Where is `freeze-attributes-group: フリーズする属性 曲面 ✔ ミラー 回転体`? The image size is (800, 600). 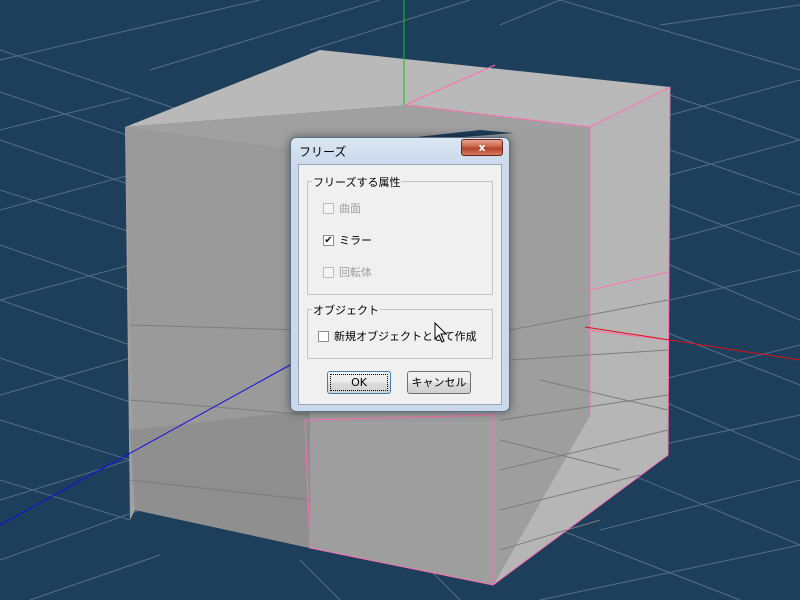
freeze-attributes-group: フリーズする属性 曲面 ✔ ミラー 回転体 is located at coordinates (400, 234).